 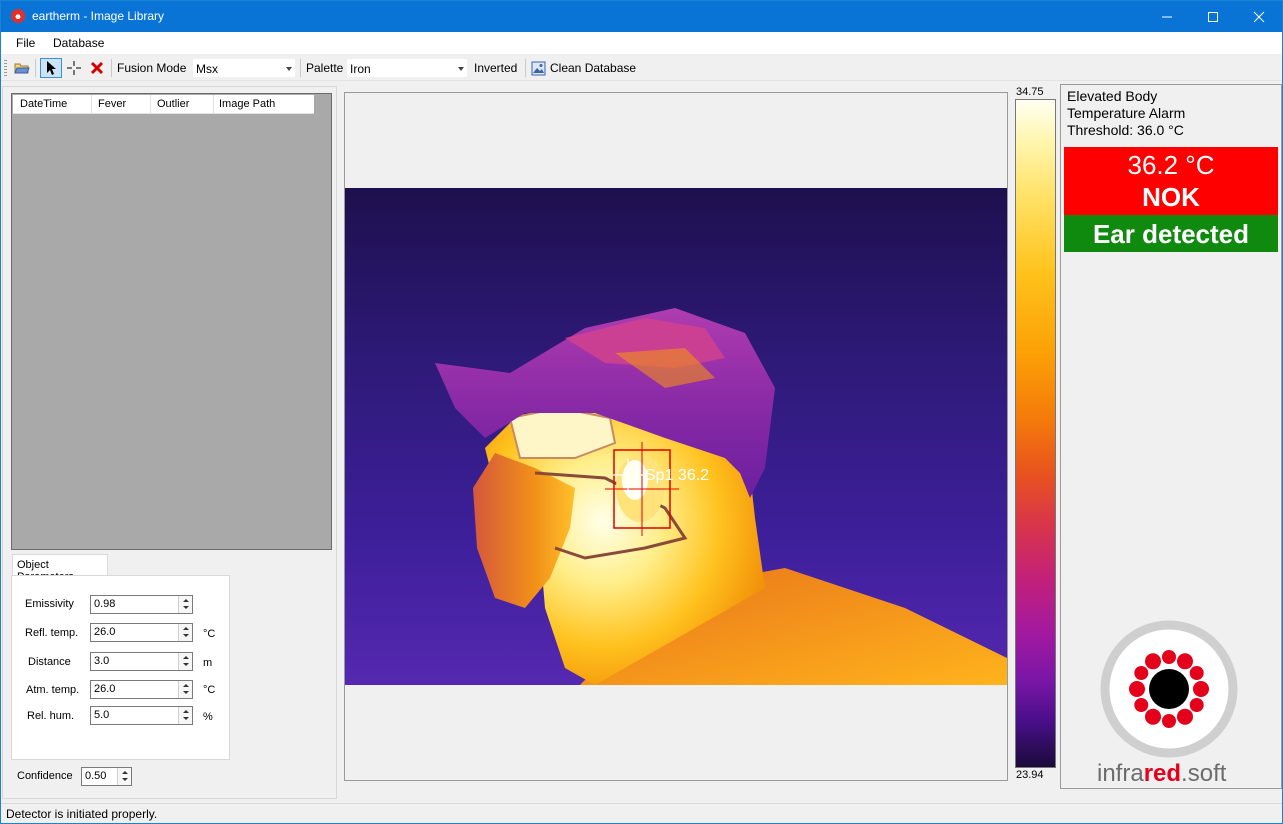 I want to click on alarm-threshold: Threshold: 36.0 °C, so click(x=1125, y=130).